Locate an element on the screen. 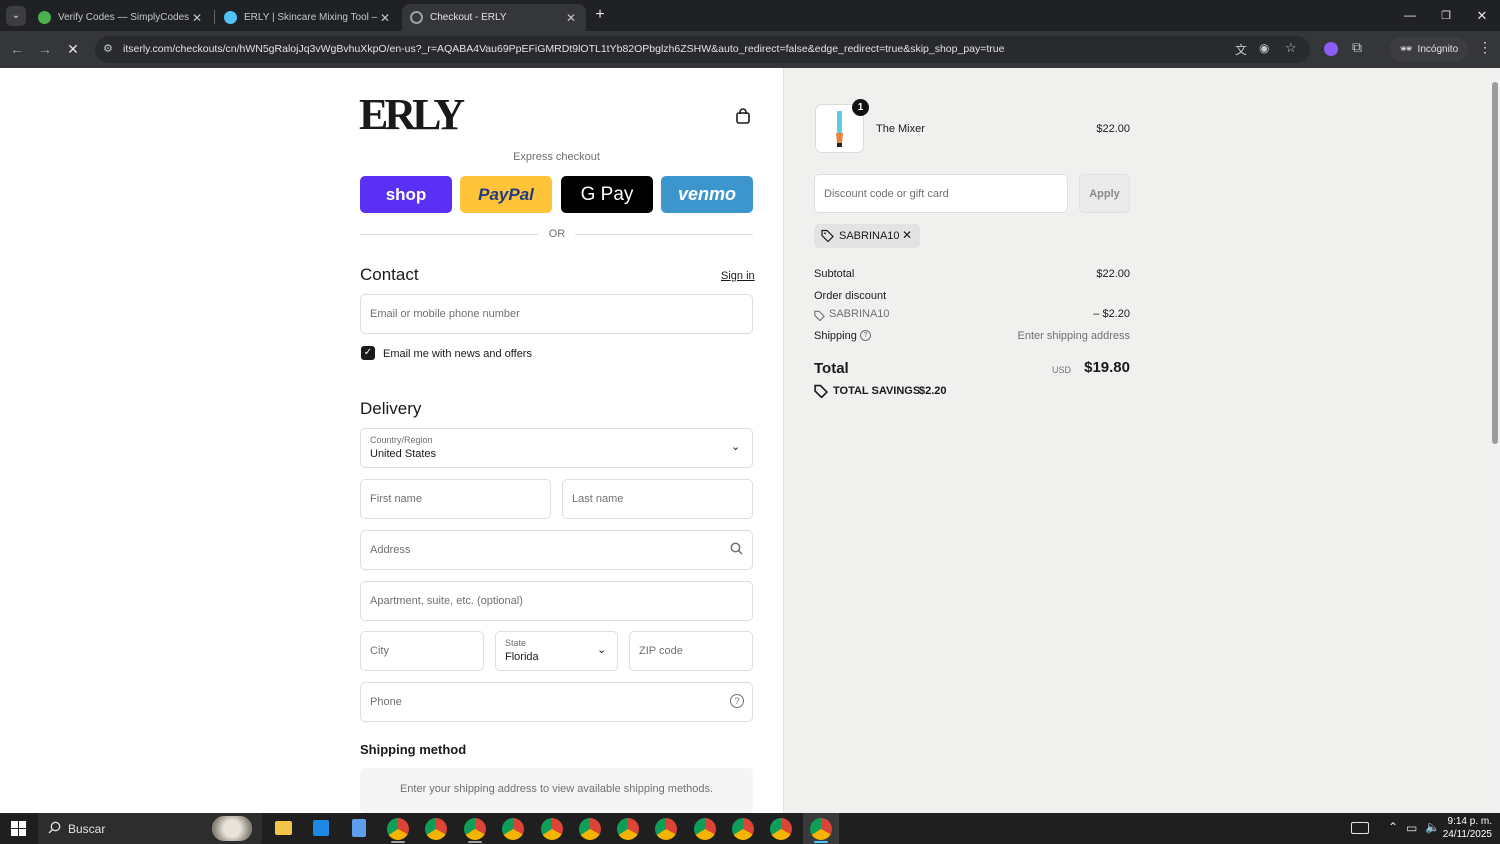 The image size is (1500, 844). applied-discount-tag: SABRINA10 ✕ is located at coordinates (867, 236).